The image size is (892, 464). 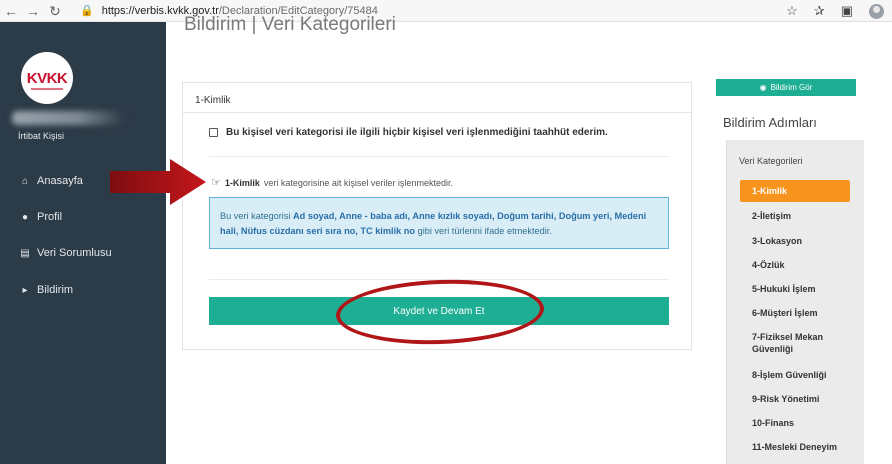 I want to click on step-item-risk-yonetimi: 9-Risk Yönetimi, so click(x=795, y=399).